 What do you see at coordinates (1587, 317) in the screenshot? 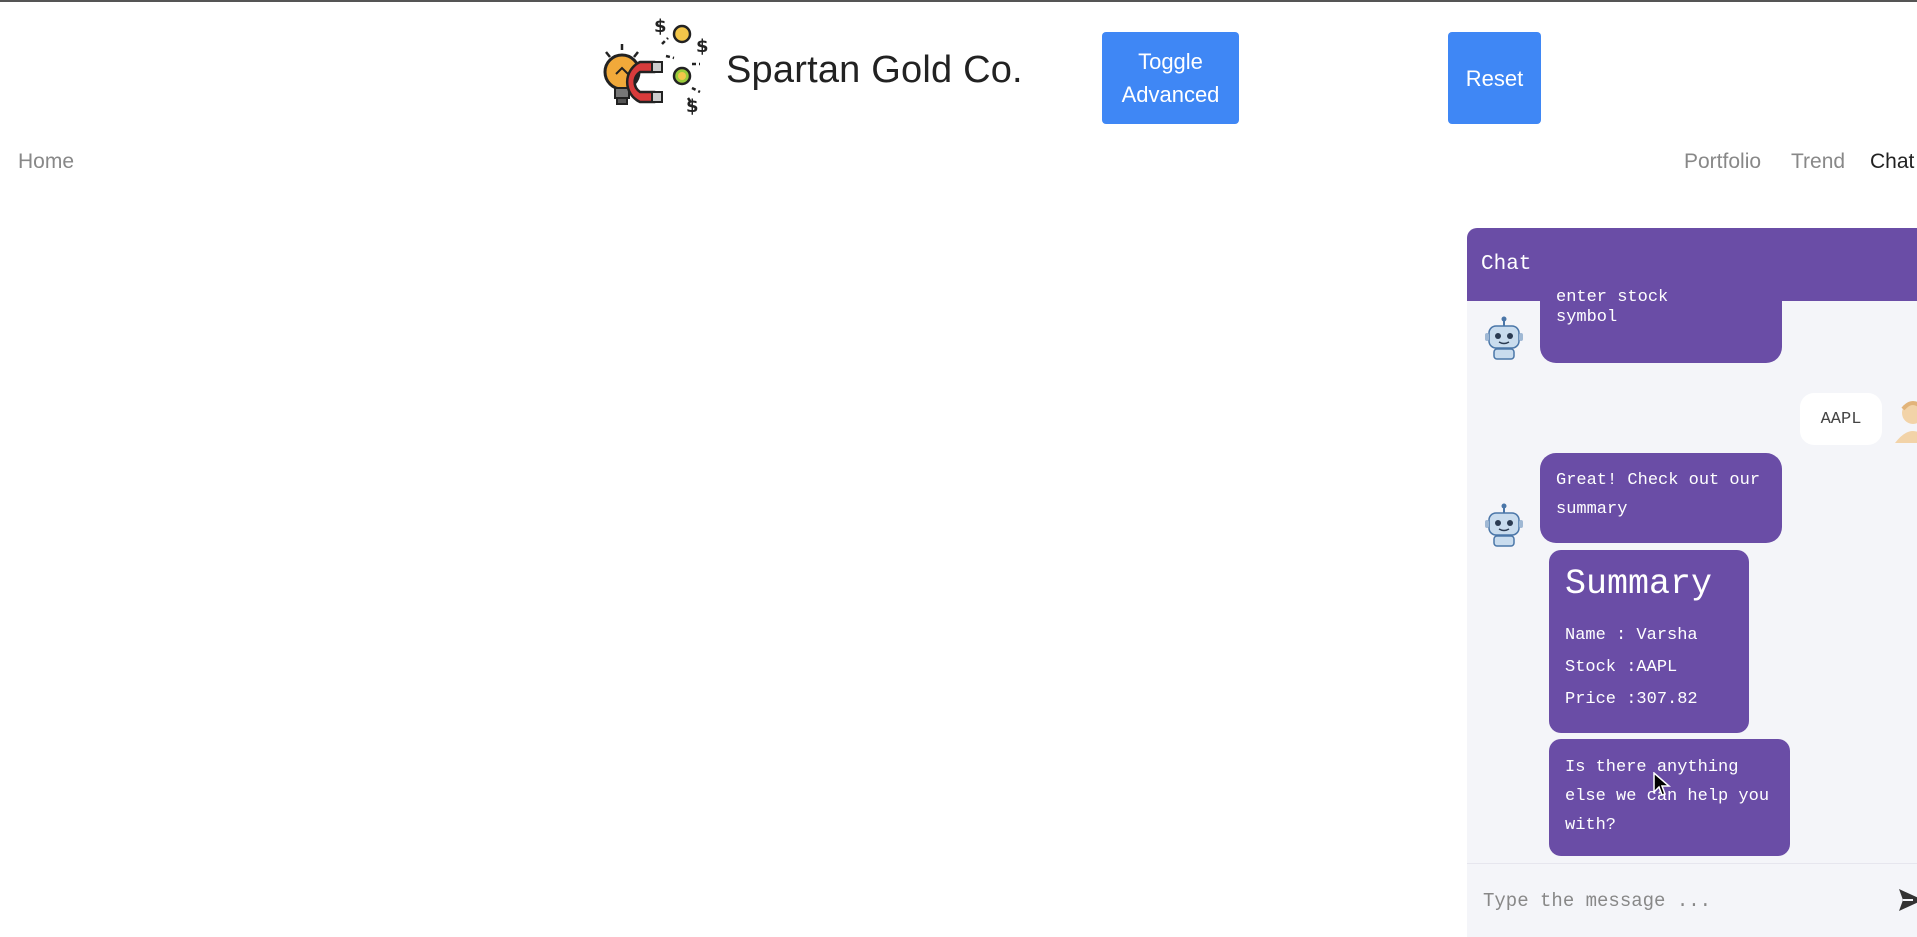
I see `message-text: symbol` at bounding box center [1587, 317].